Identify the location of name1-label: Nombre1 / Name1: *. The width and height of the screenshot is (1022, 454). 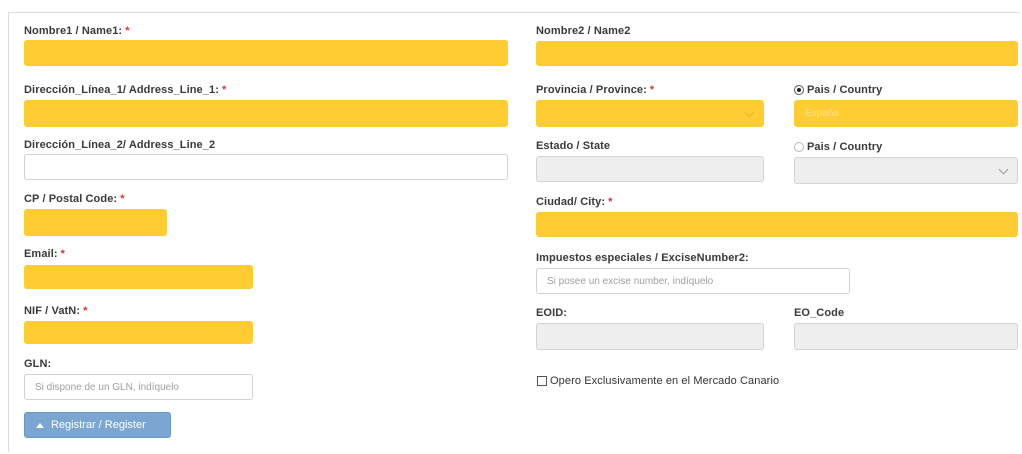
(77, 31).